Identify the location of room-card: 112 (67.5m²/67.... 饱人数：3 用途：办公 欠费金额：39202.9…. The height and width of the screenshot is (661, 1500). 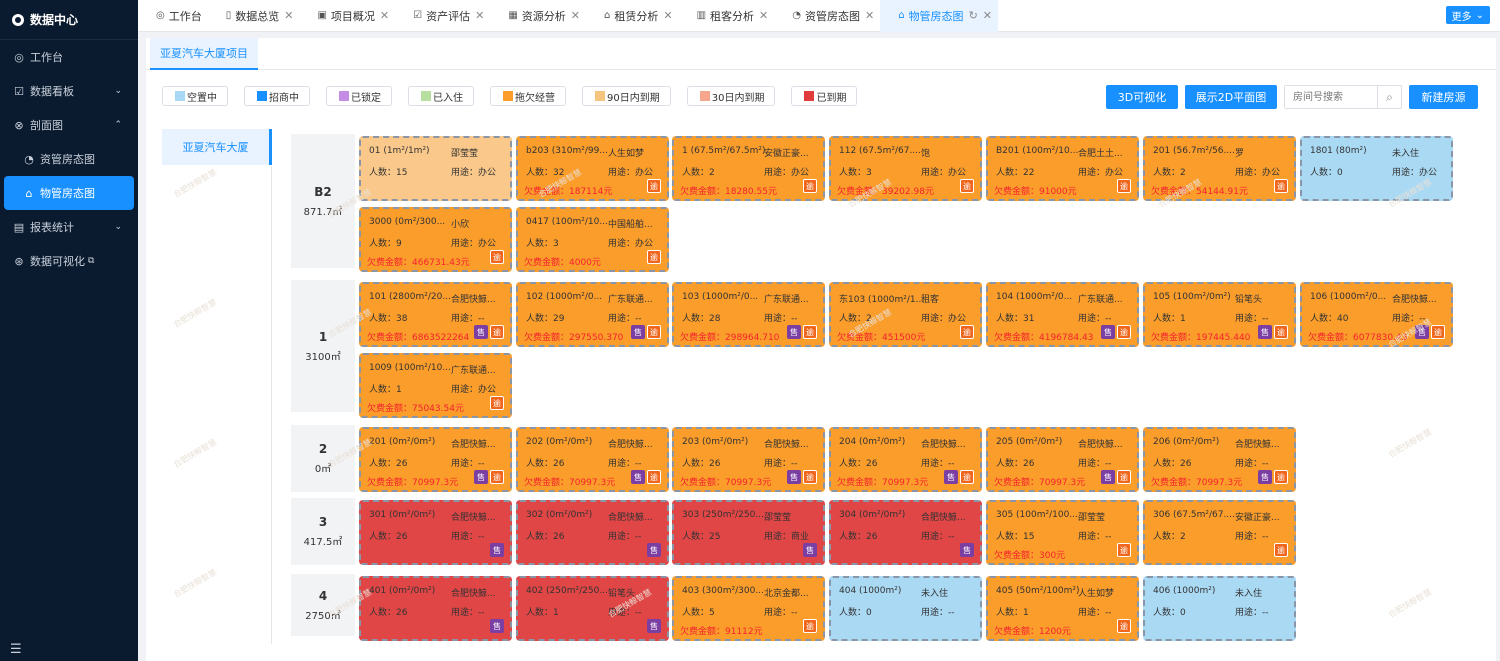
(905, 168).